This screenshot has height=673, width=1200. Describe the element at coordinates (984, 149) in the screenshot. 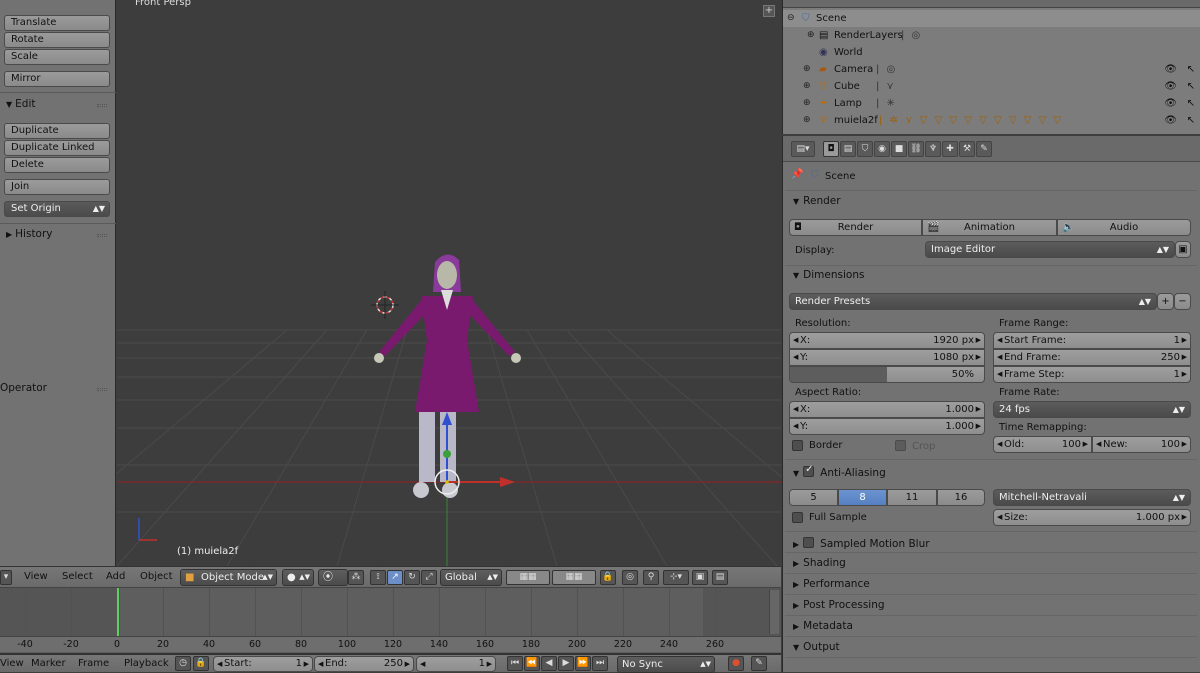

I see `modifier-tab-icon: ✎` at that location.